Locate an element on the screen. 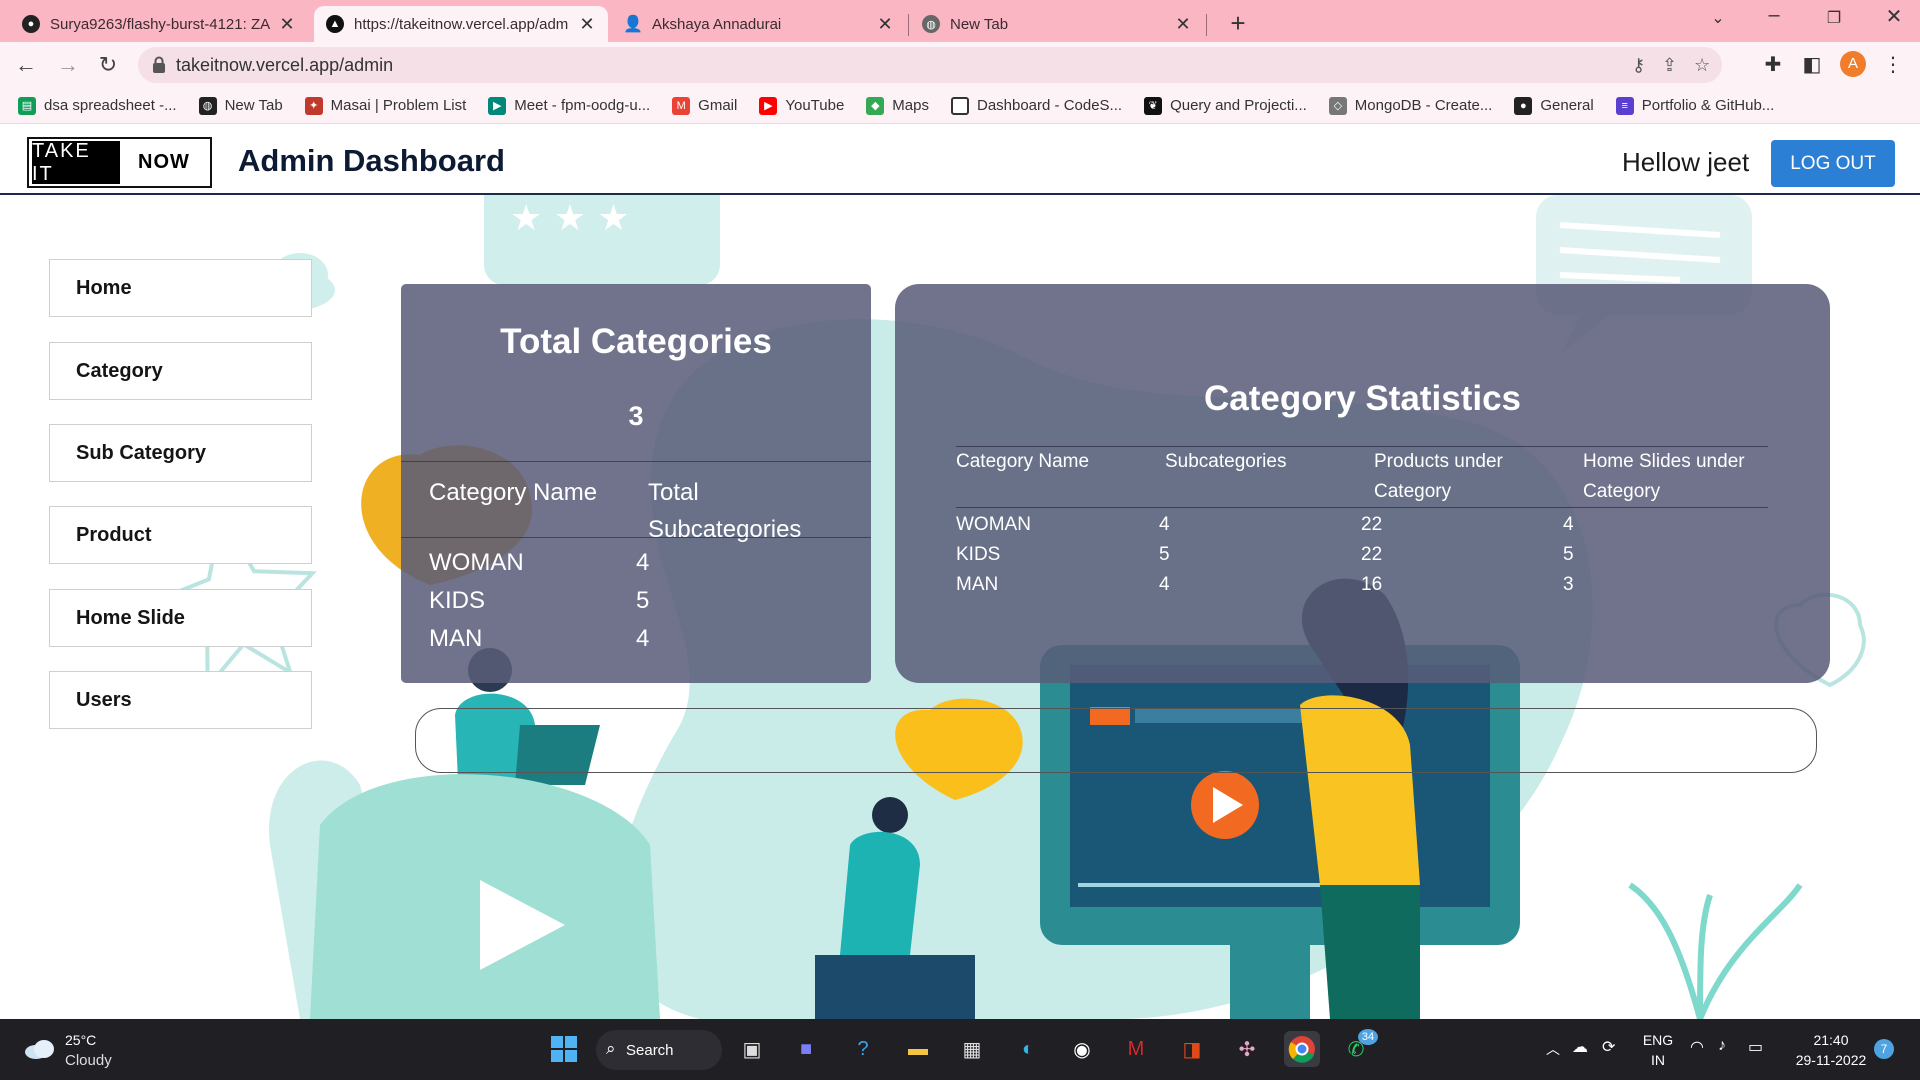  input-language: ENG is located at coordinates (1658, 1040).